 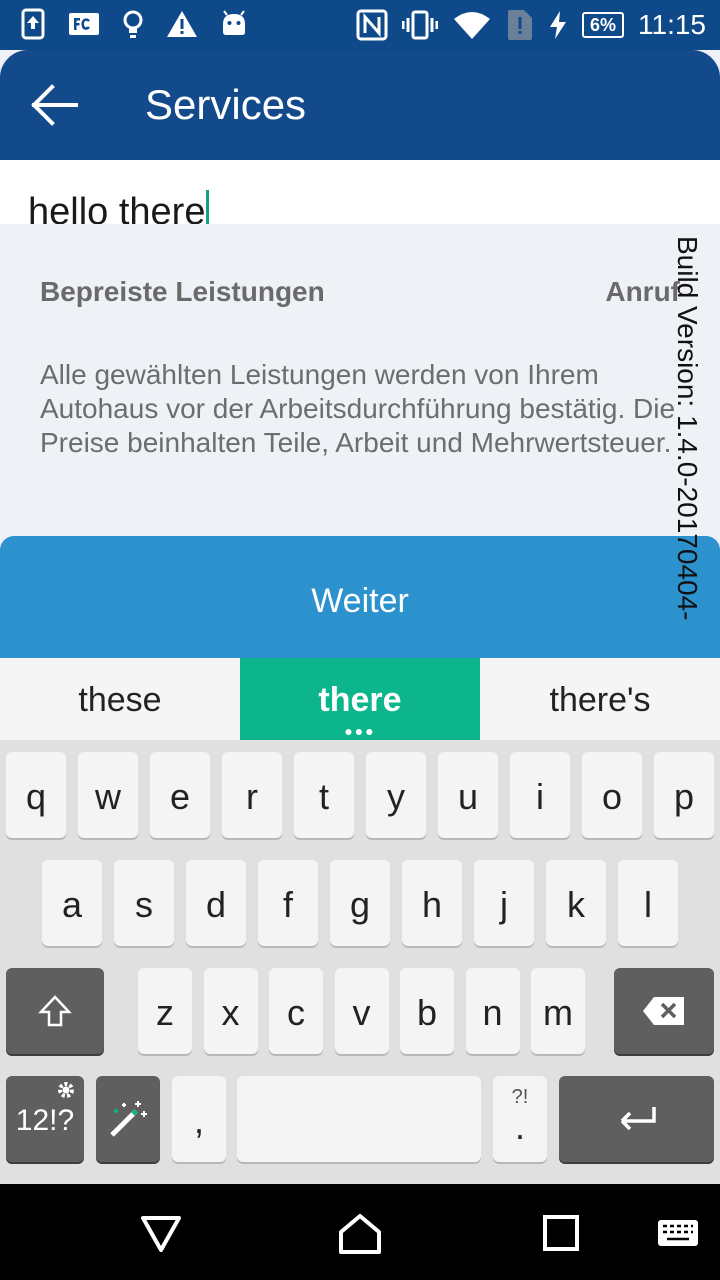 What do you see at coordinates (117, 207) in the screenshot?
I see `text-input-value: hello there` at bounding box center [117, 207].